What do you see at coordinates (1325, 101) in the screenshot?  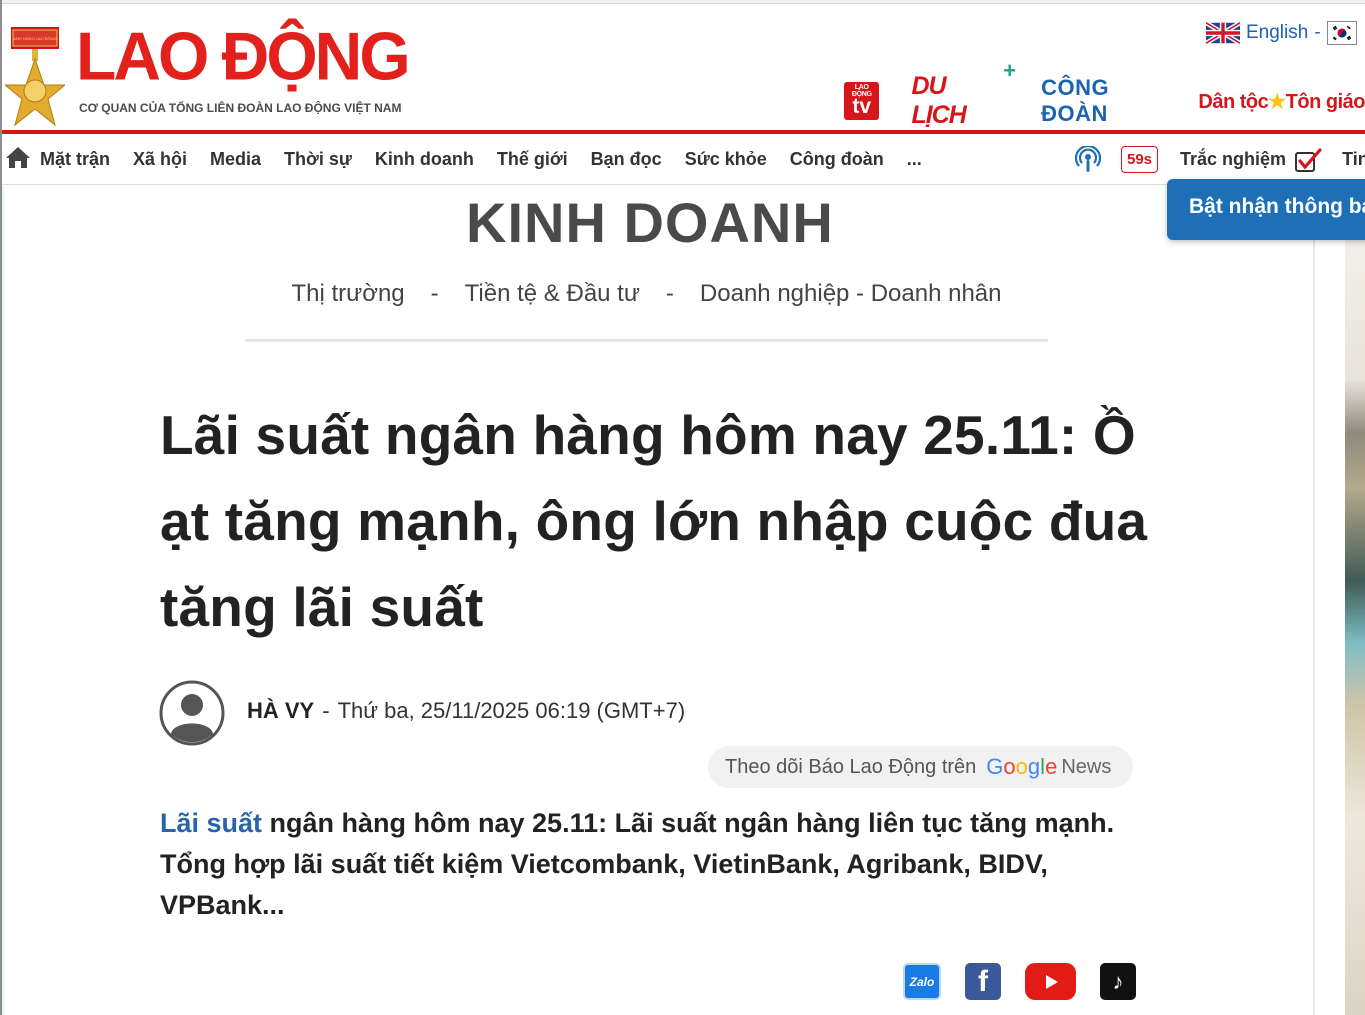 I see `ton-giao-text: Tôn giáo` at bounding box center [1325, 101].